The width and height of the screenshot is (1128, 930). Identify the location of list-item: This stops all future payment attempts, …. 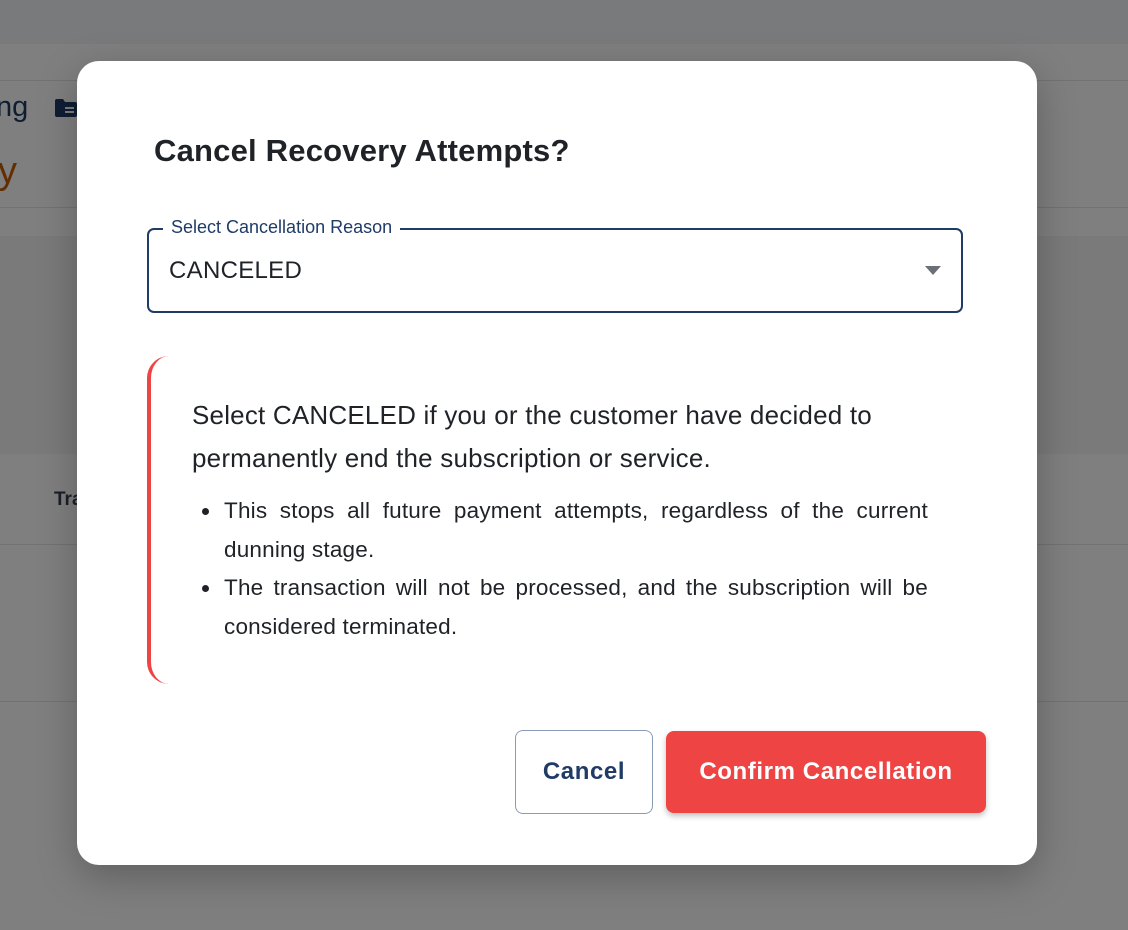
(565, 530).